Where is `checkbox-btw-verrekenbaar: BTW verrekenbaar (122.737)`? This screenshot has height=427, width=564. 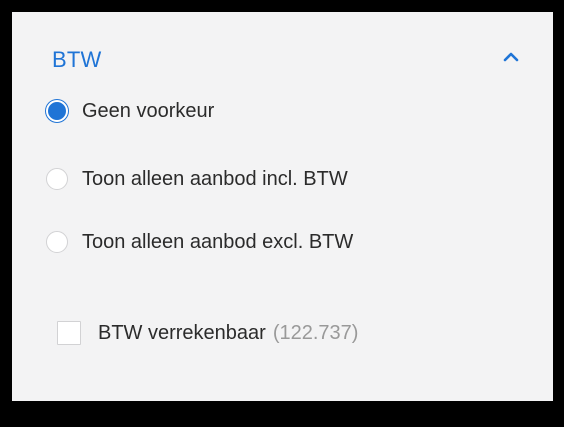 checkbox-btw-verrekenbaar: BTW verrekenbaar (122.737) is located at coordinates (207, 333).